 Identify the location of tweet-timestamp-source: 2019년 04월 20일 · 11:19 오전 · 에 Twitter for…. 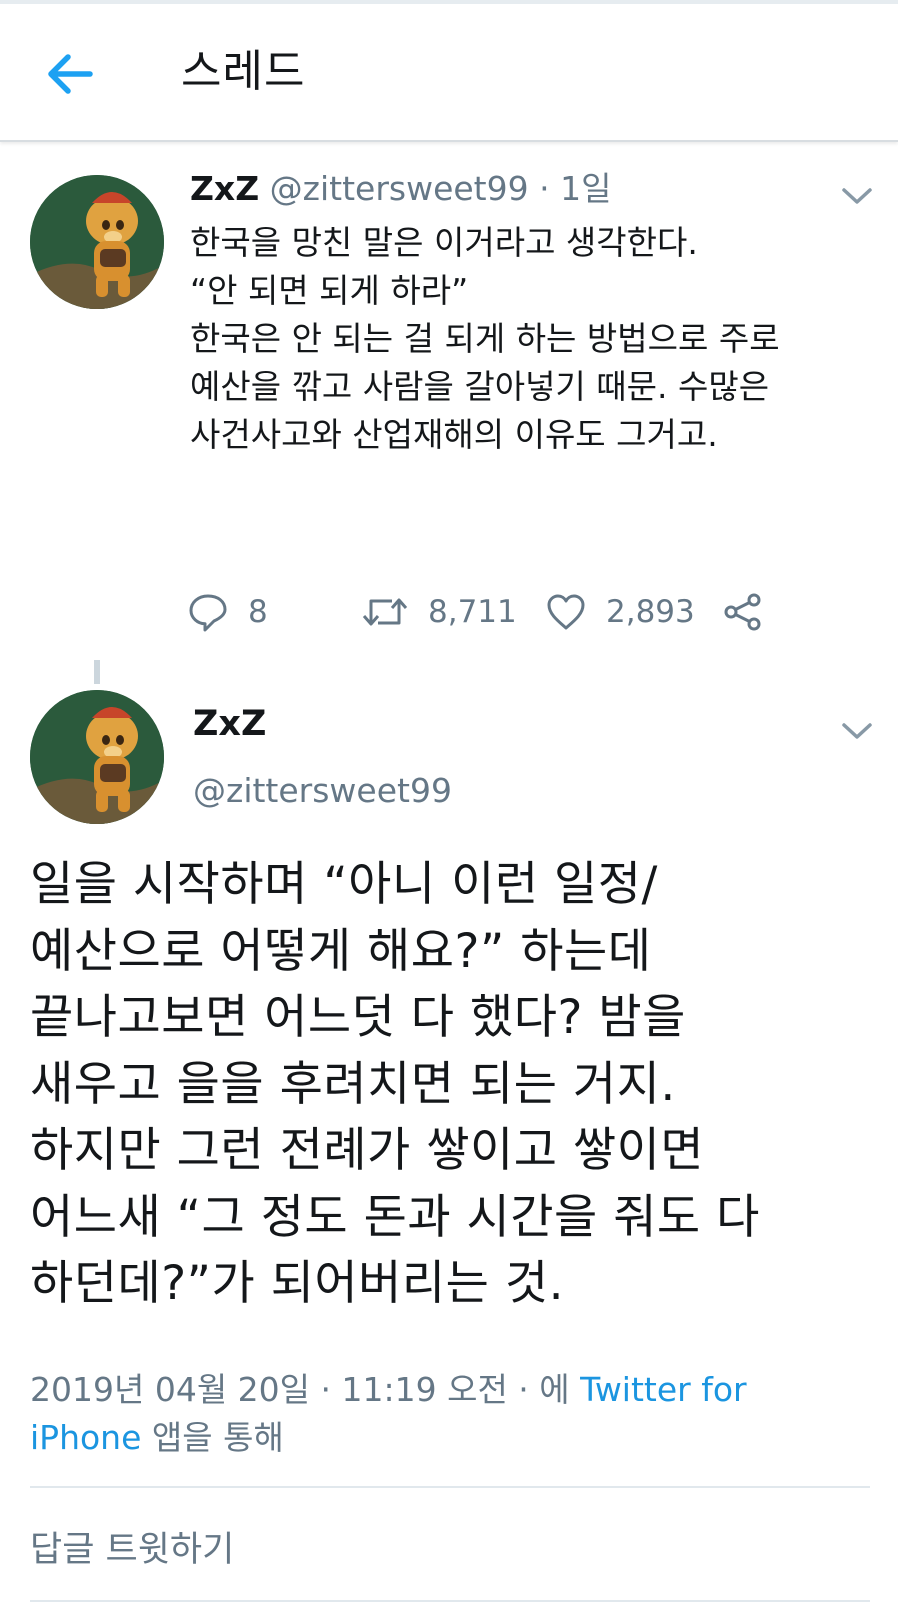
(450, 1414).